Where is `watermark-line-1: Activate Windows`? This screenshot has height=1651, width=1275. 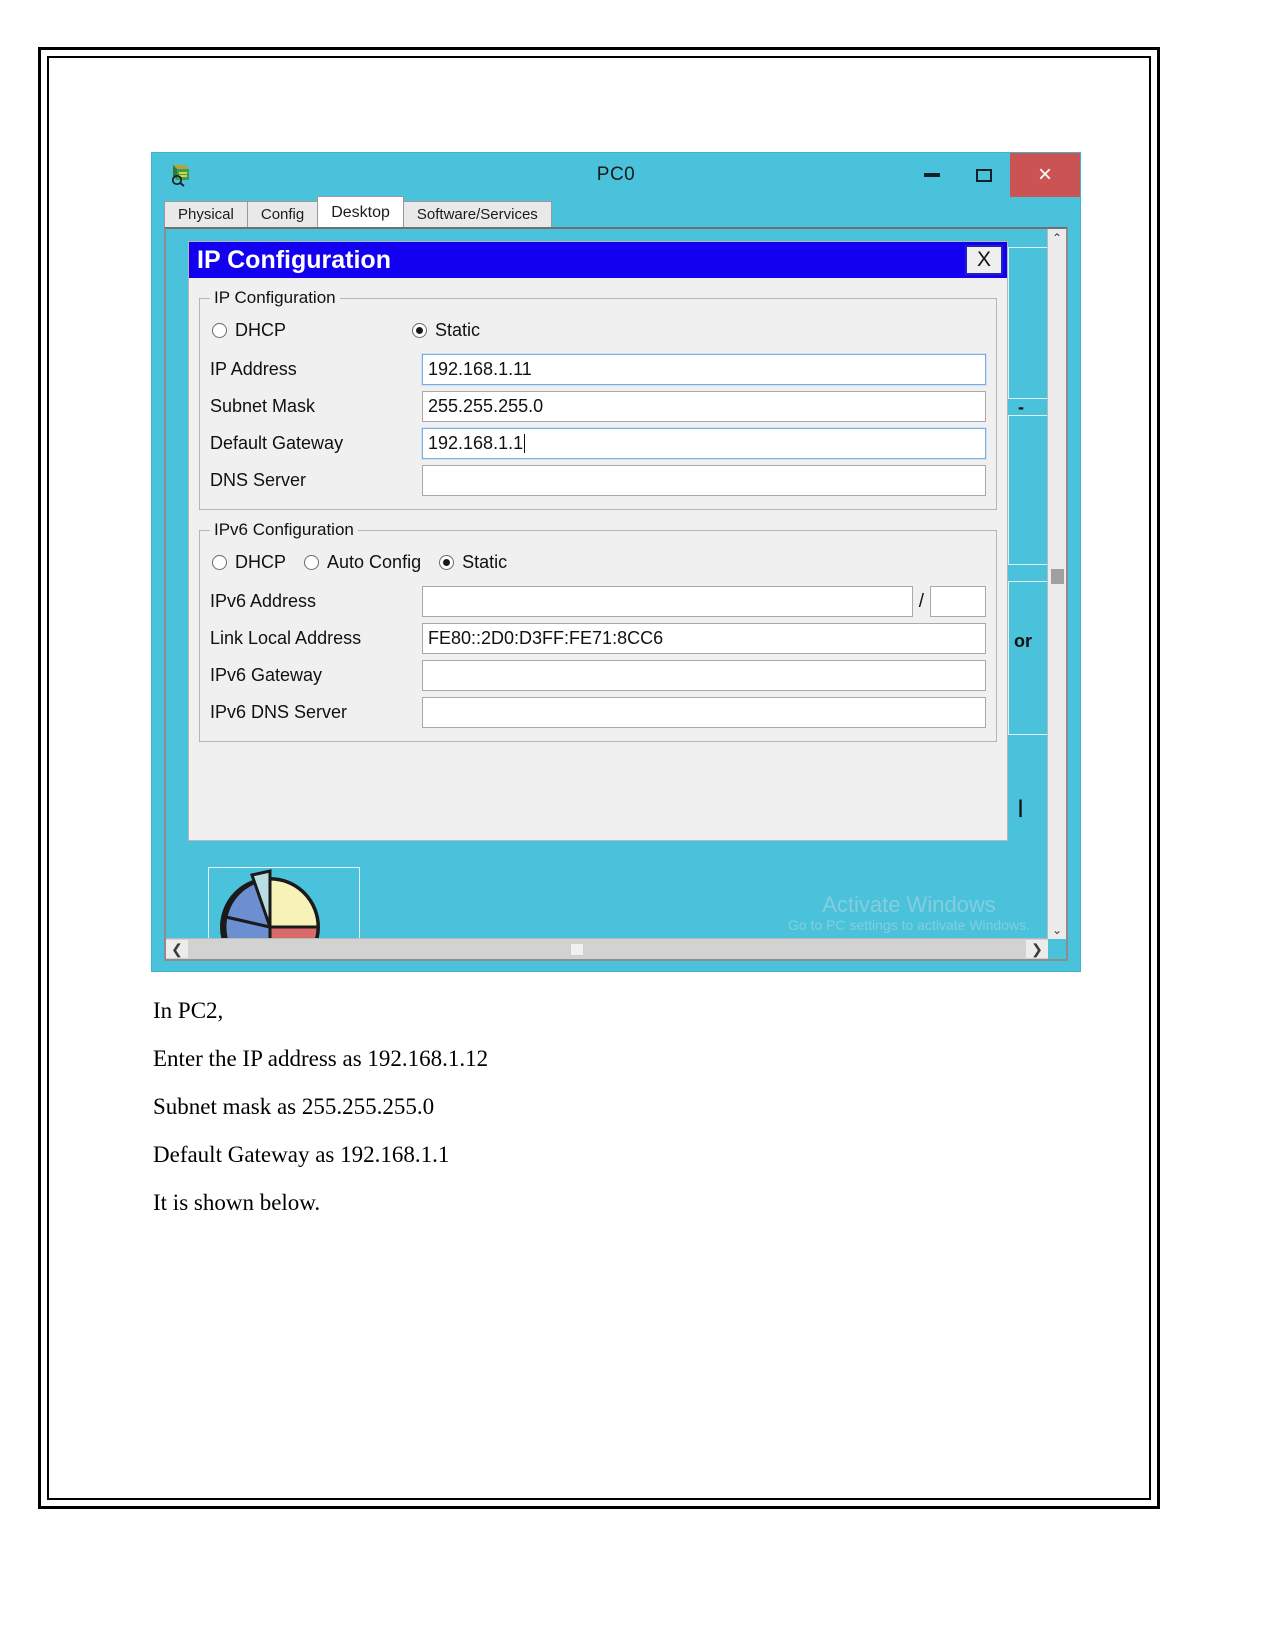
watermark-line-1: Activate Windows is located at coordinates (909, 904).